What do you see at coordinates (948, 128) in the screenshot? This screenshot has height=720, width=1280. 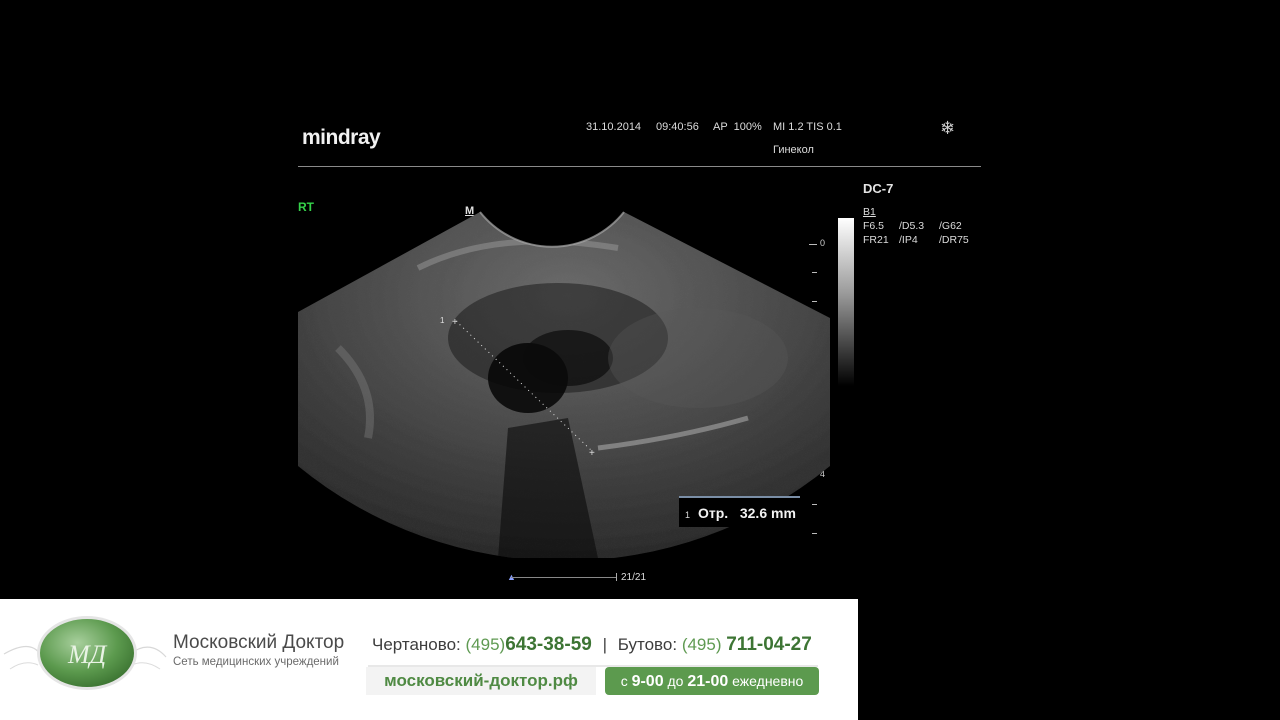 I see `freeze-snowflake-icon: ❄` at bounding box center [948, 128].